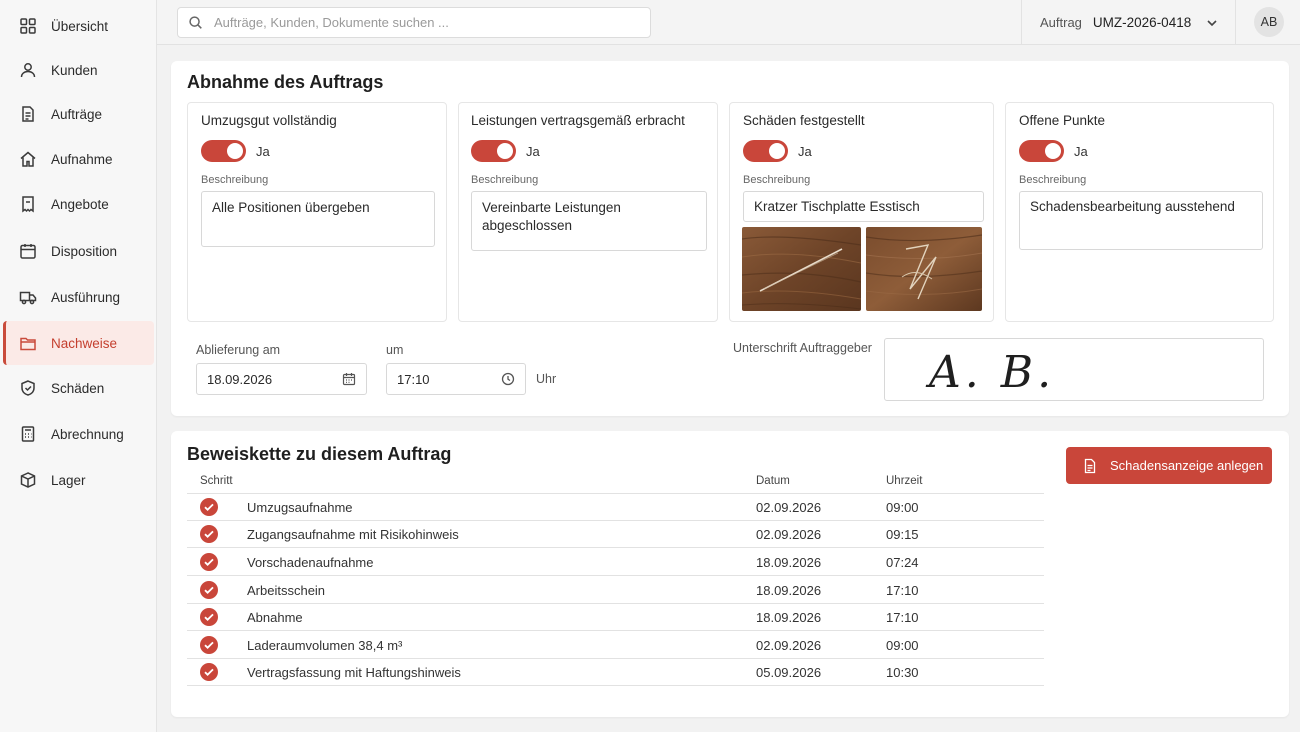 The image size is (1300, 732). What do you see at coordinates (904, 481) in the screenshot?
I see `column-header-time: Uhrzeit` at bounding box center [904, 481].